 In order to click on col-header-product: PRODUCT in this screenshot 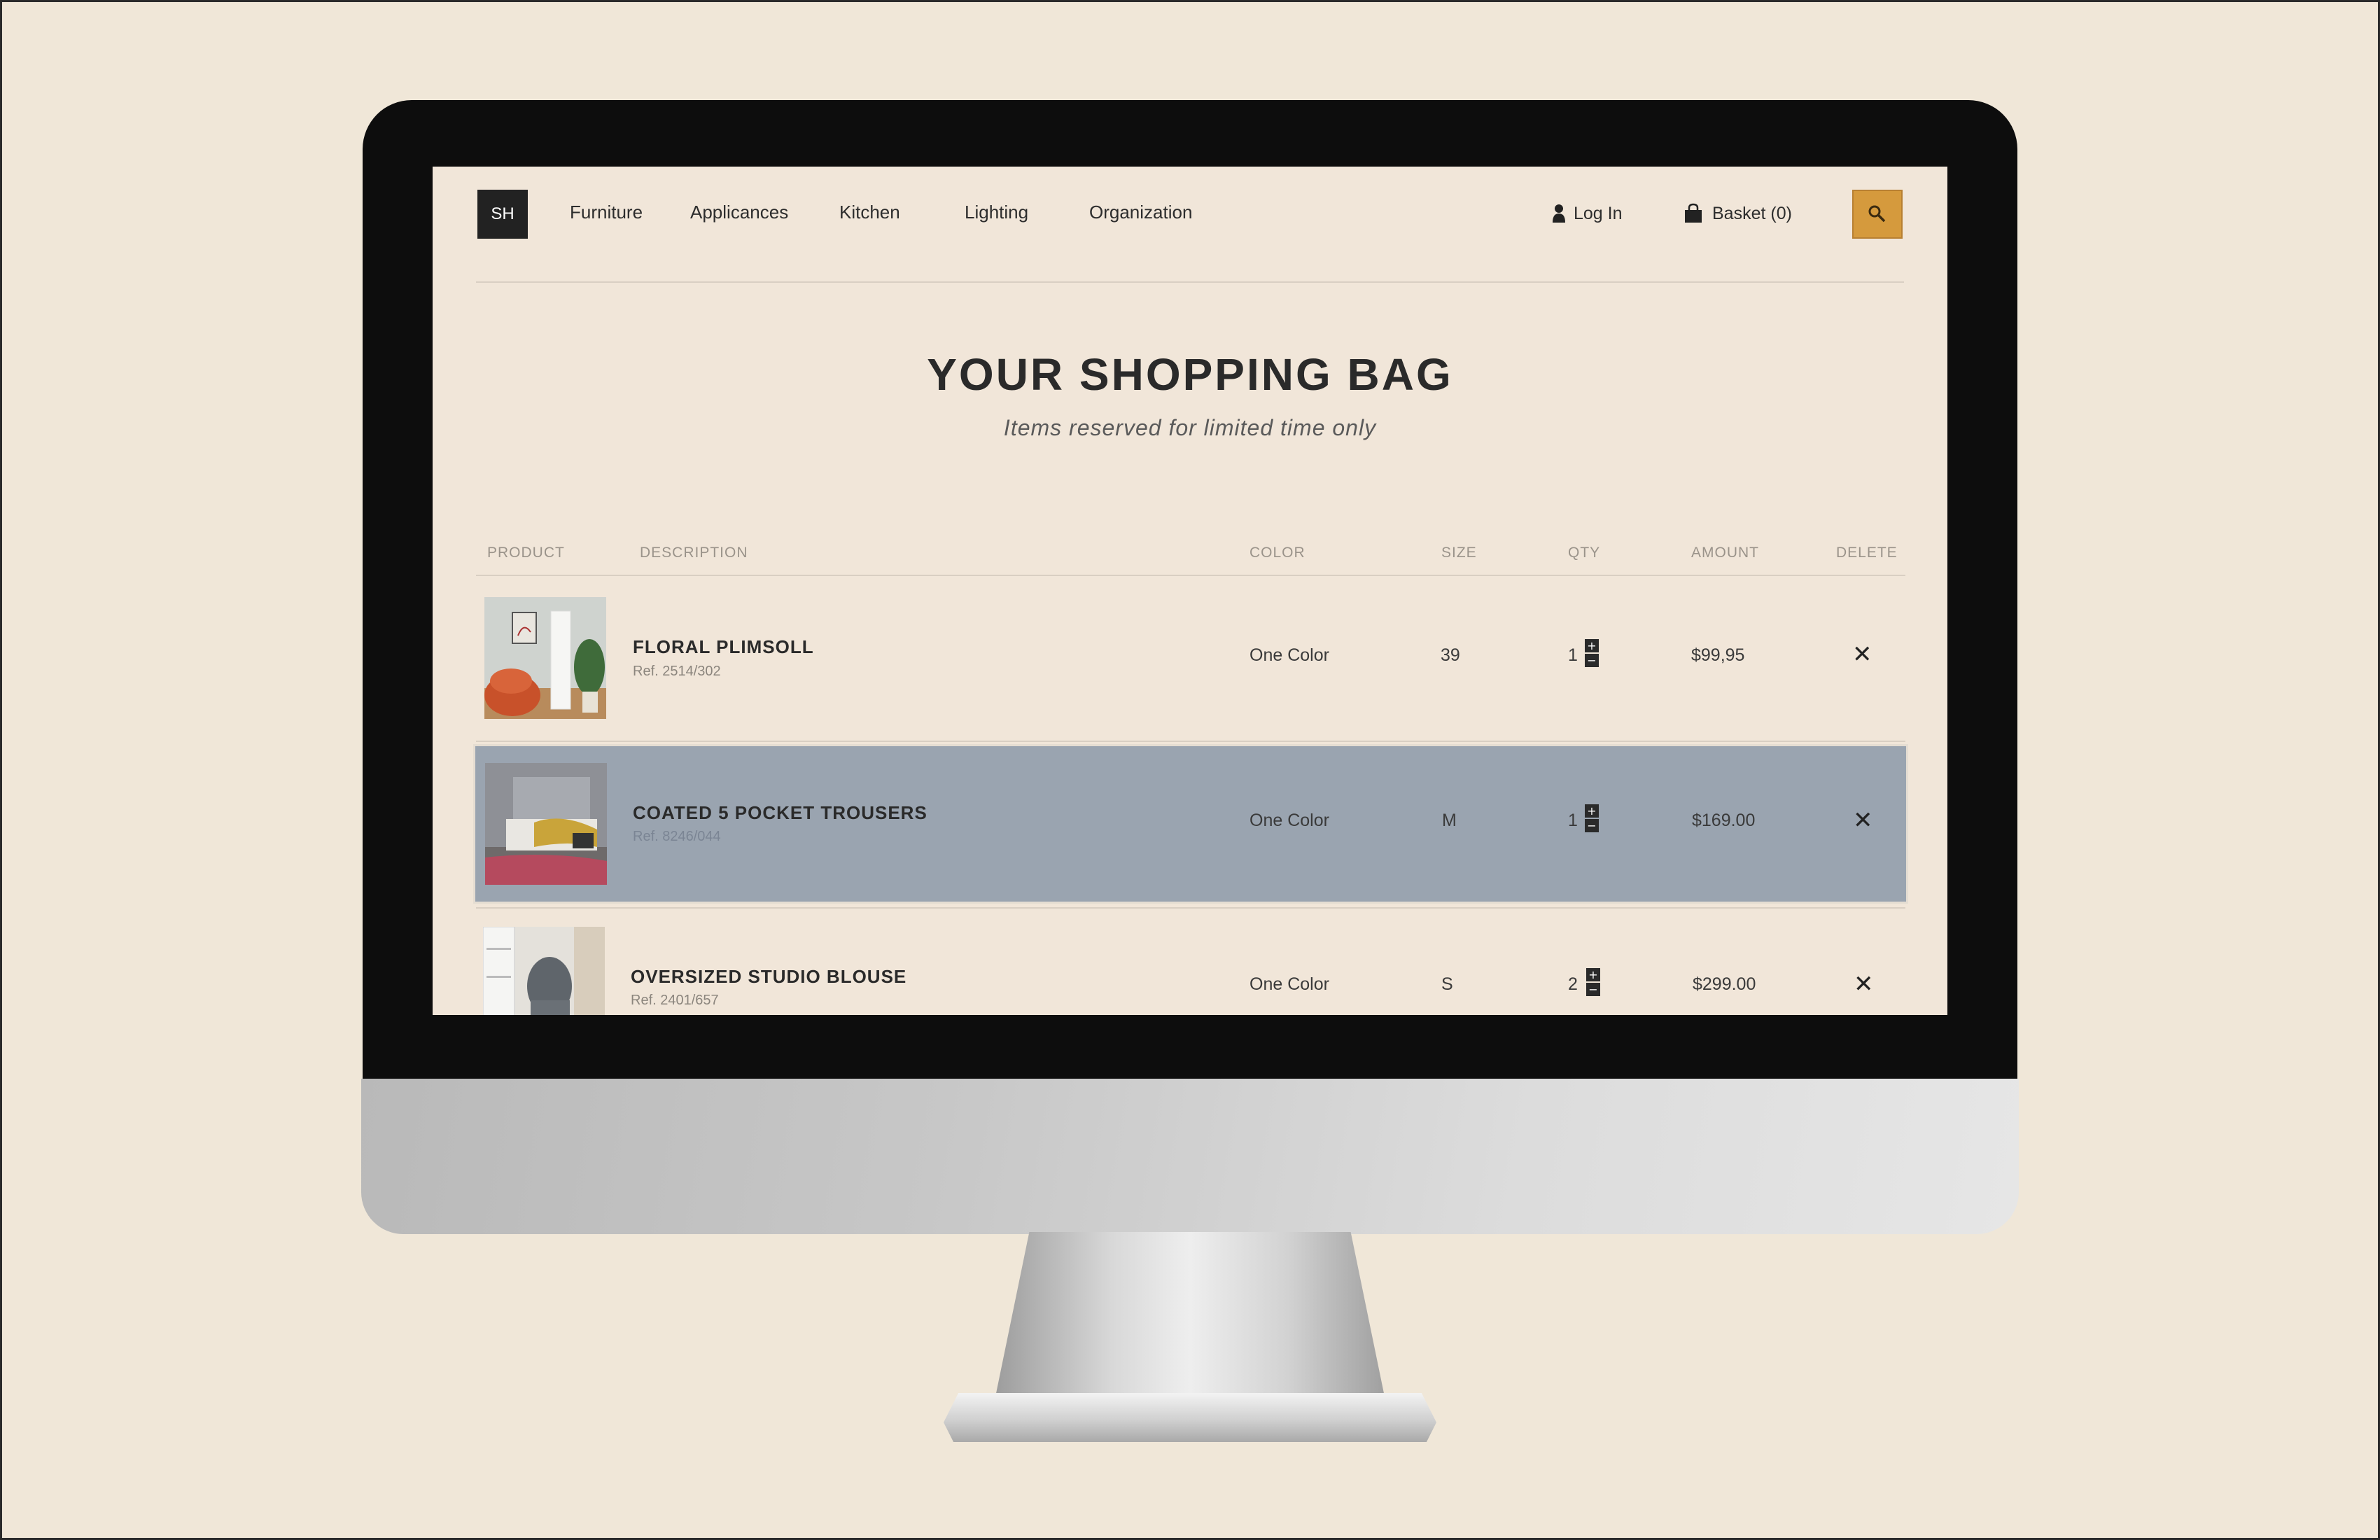, I will do `click(526, 553)`.